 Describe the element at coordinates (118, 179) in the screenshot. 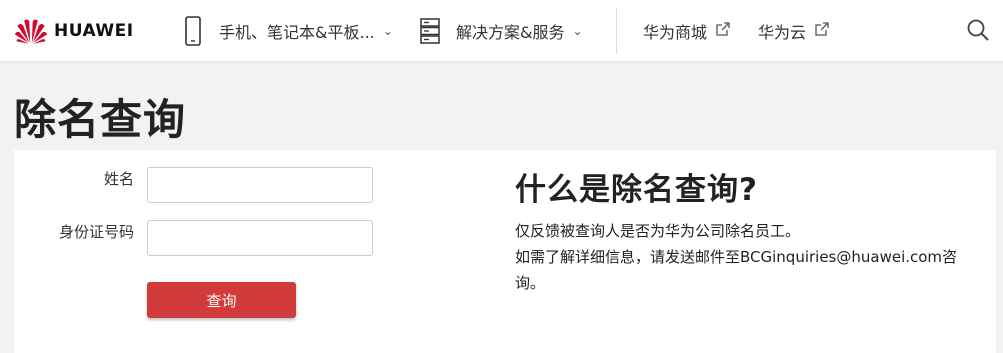

I see `name-label: 姓名` at that location.